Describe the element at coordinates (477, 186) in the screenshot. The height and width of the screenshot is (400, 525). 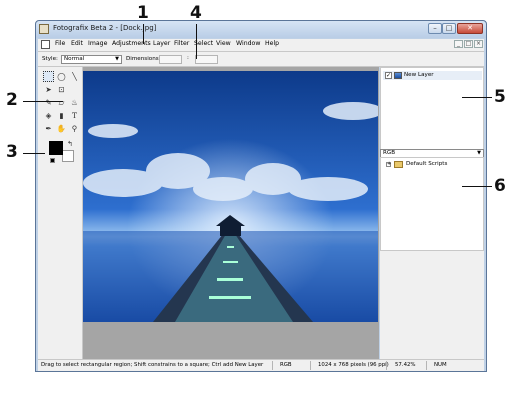
I see `callout-6-leader` at that location.